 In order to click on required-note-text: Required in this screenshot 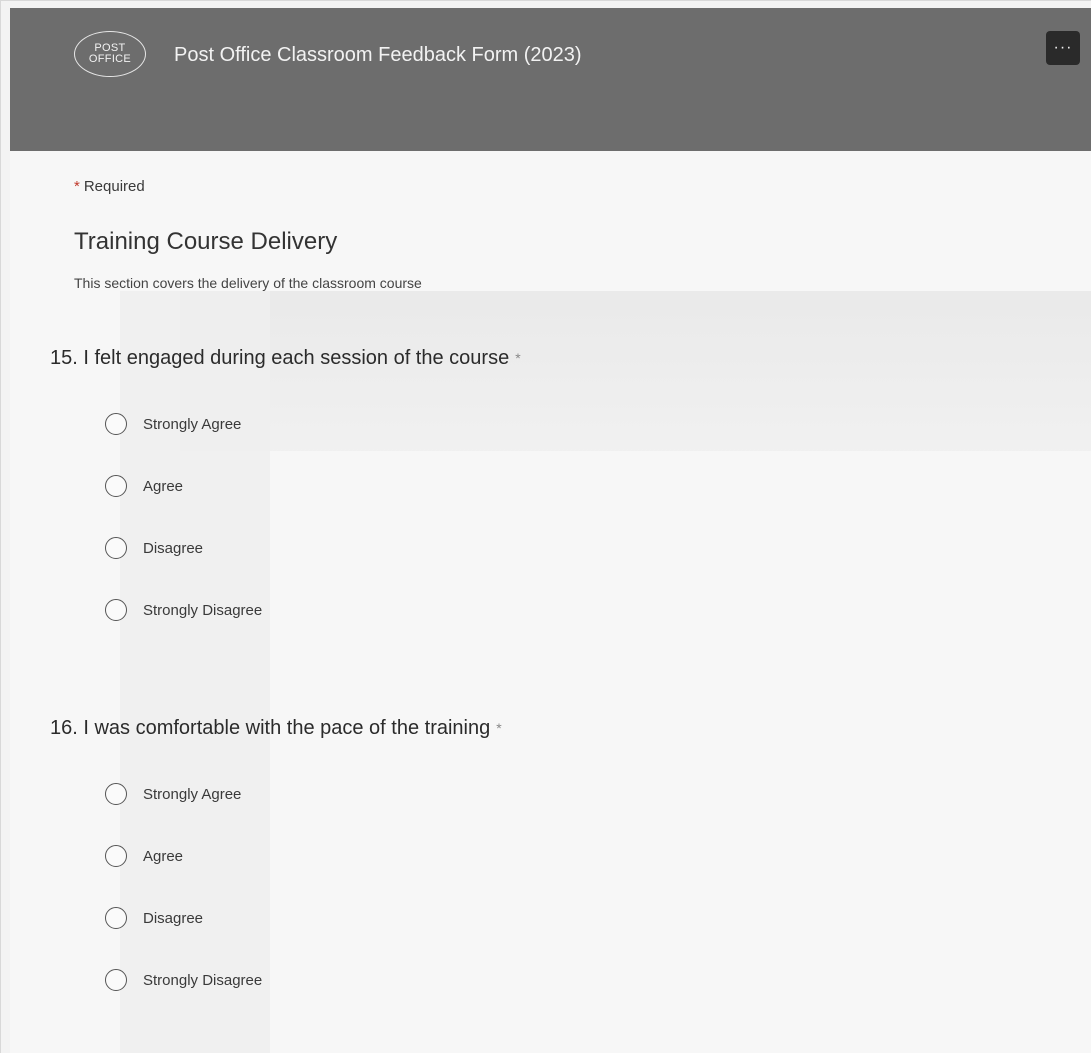, I will do `click(114, 186)`.